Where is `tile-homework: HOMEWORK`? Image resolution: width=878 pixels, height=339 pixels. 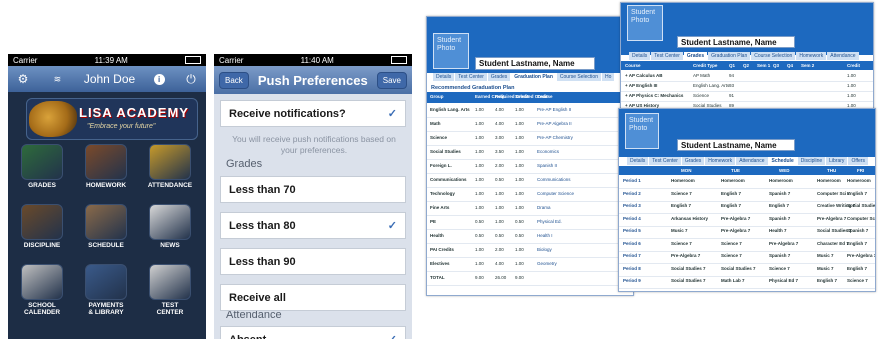 tile-homework: HOMEWORK is located at coordinates (106, 166).